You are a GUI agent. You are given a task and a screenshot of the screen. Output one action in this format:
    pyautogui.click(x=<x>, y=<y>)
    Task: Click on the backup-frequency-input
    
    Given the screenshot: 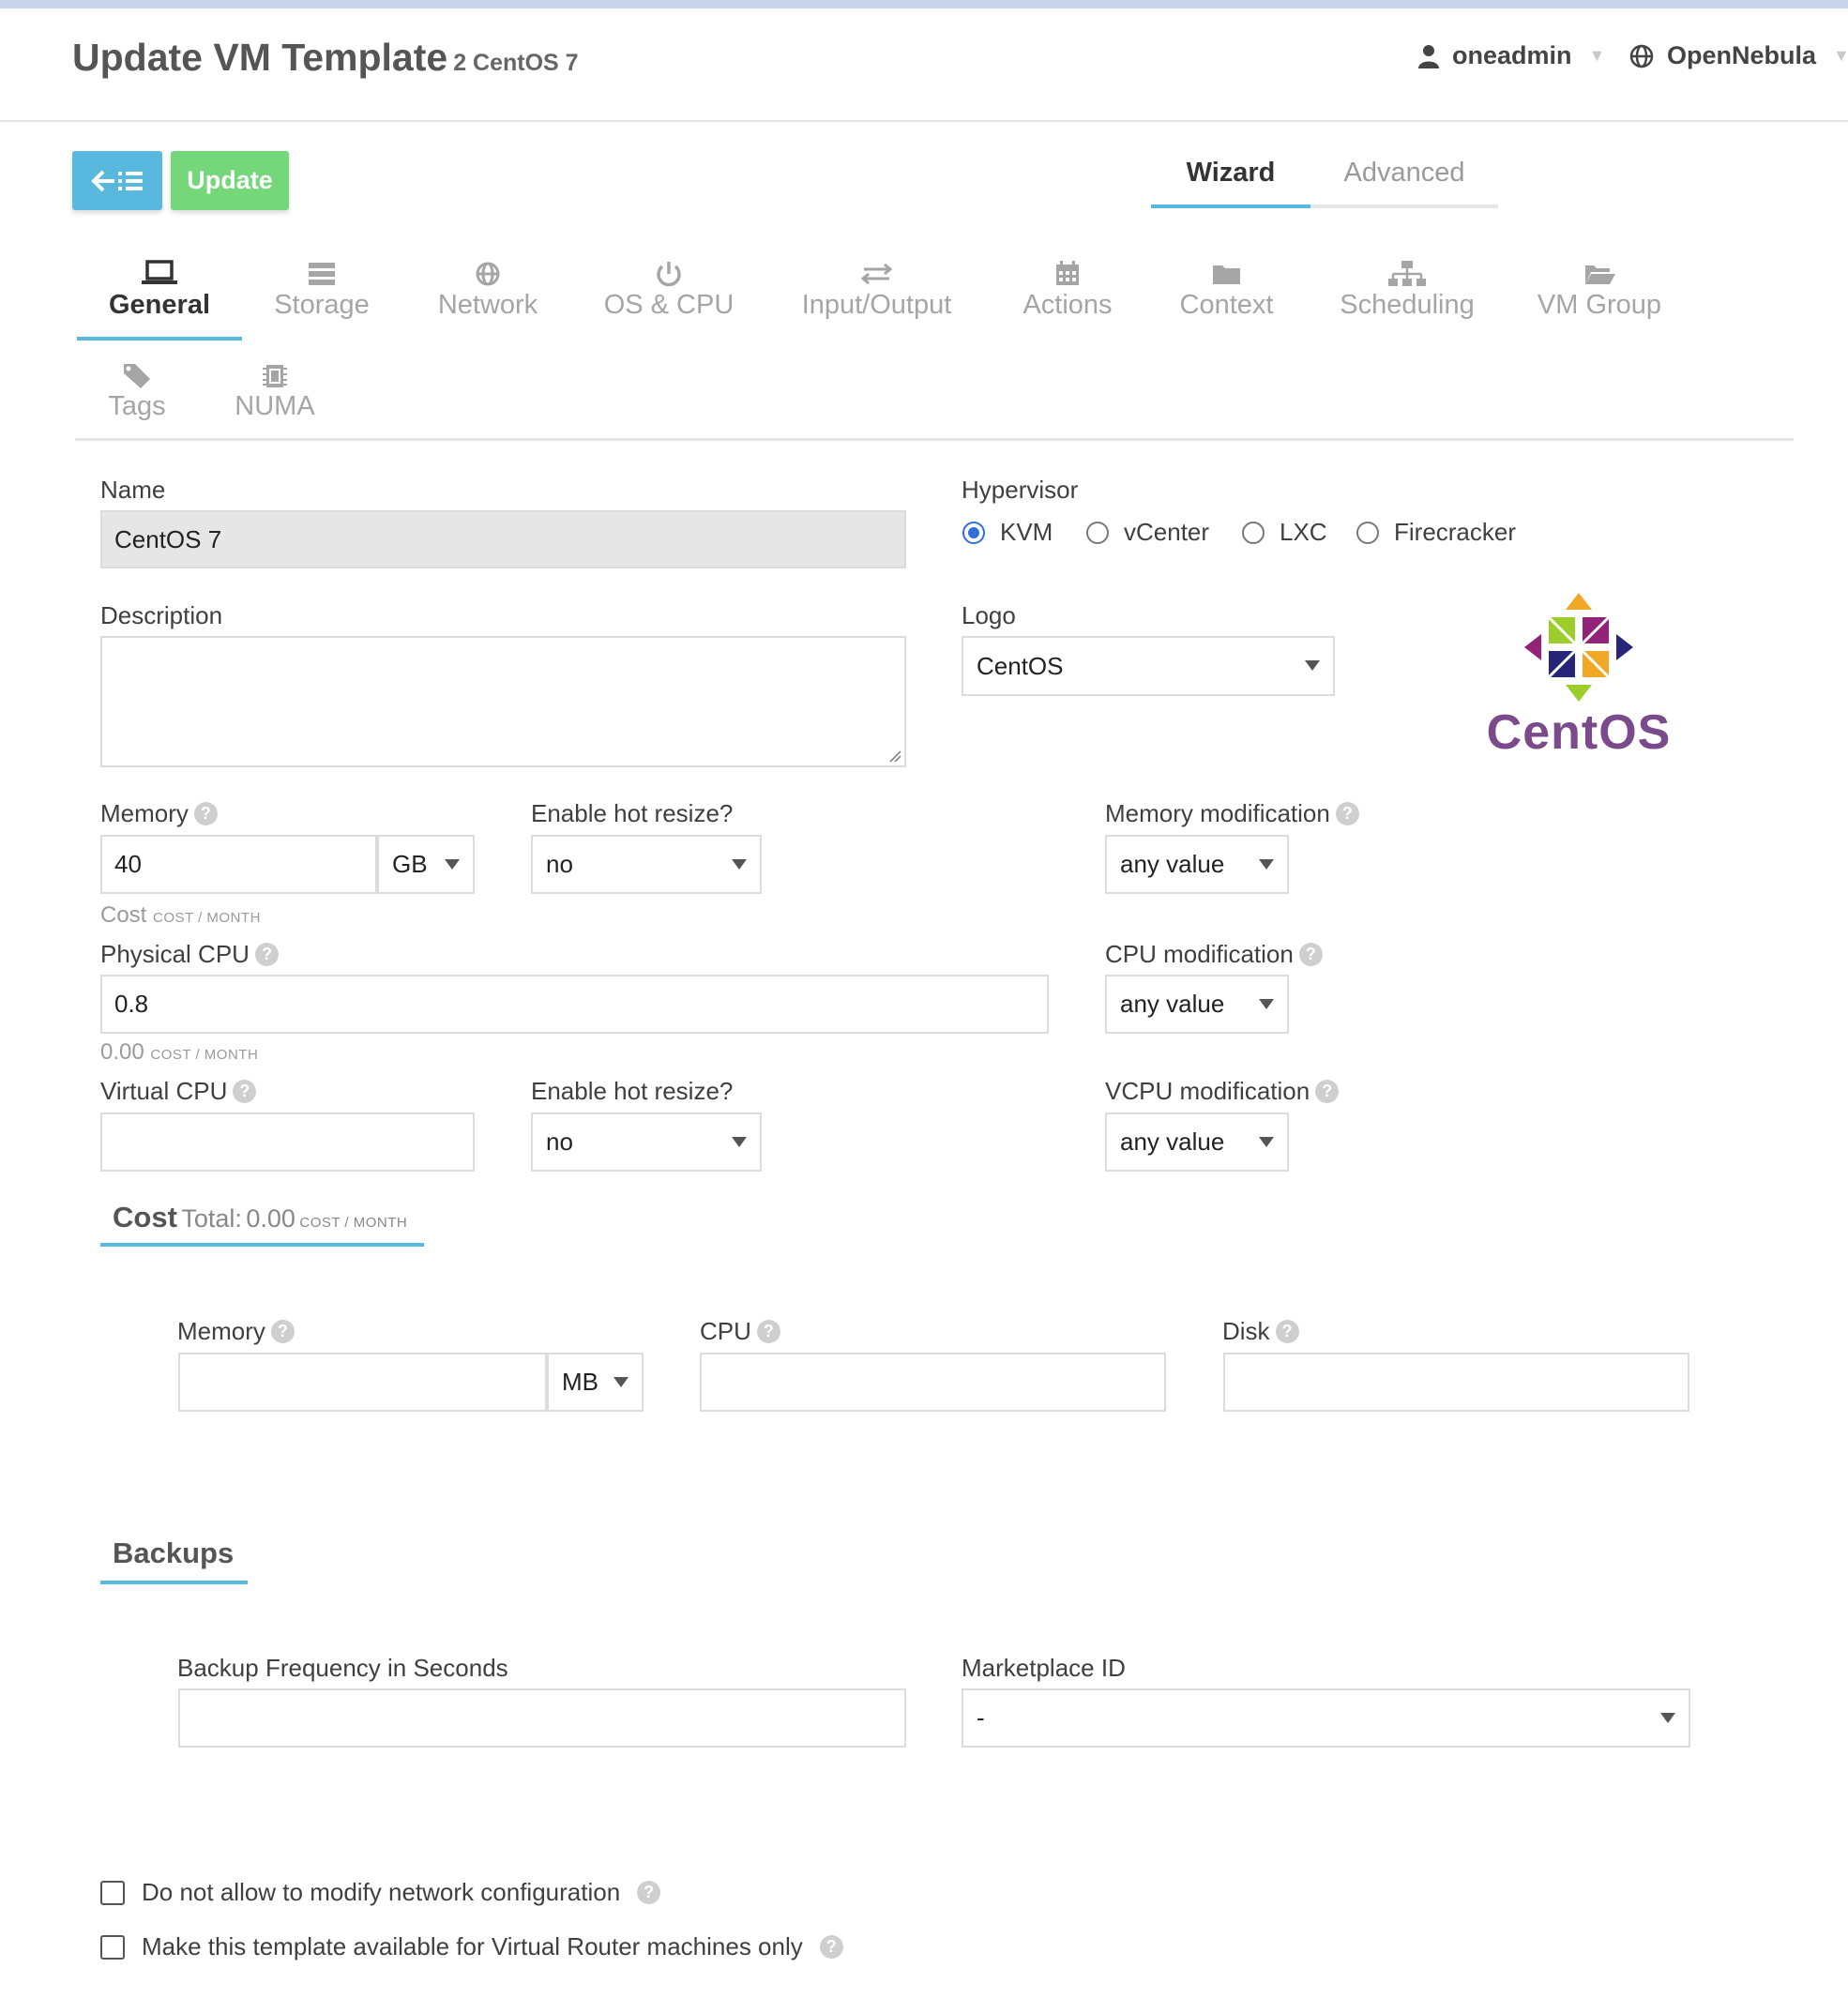 What is the action you would take?
    pyautogui.click(x=542, y=1718)
    